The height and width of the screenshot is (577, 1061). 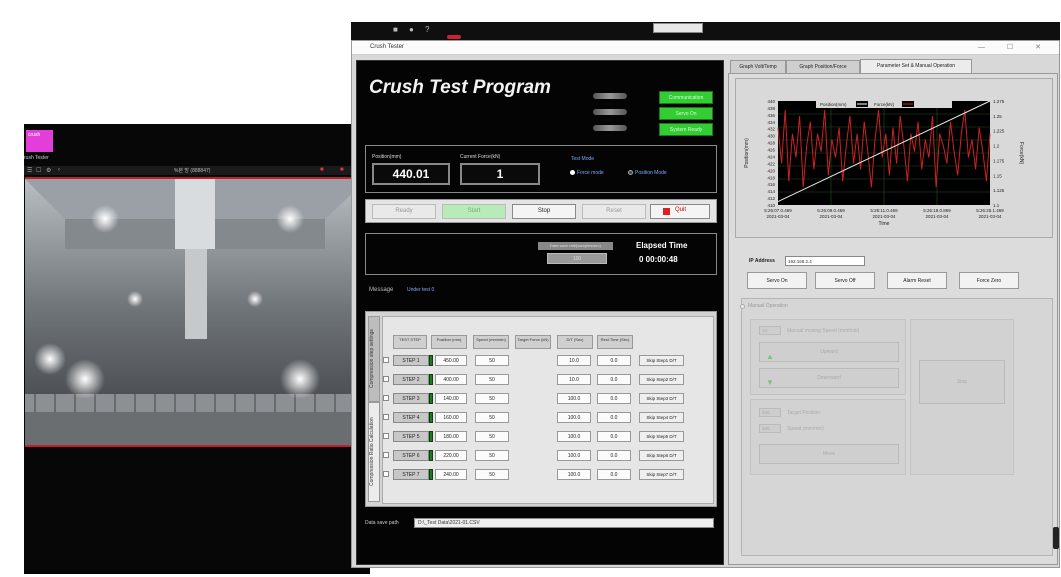 What do you see at coordinates (770, 330) in the screenshot?
I see `manual-speed-field: 10` at bounding box center [770, 330].